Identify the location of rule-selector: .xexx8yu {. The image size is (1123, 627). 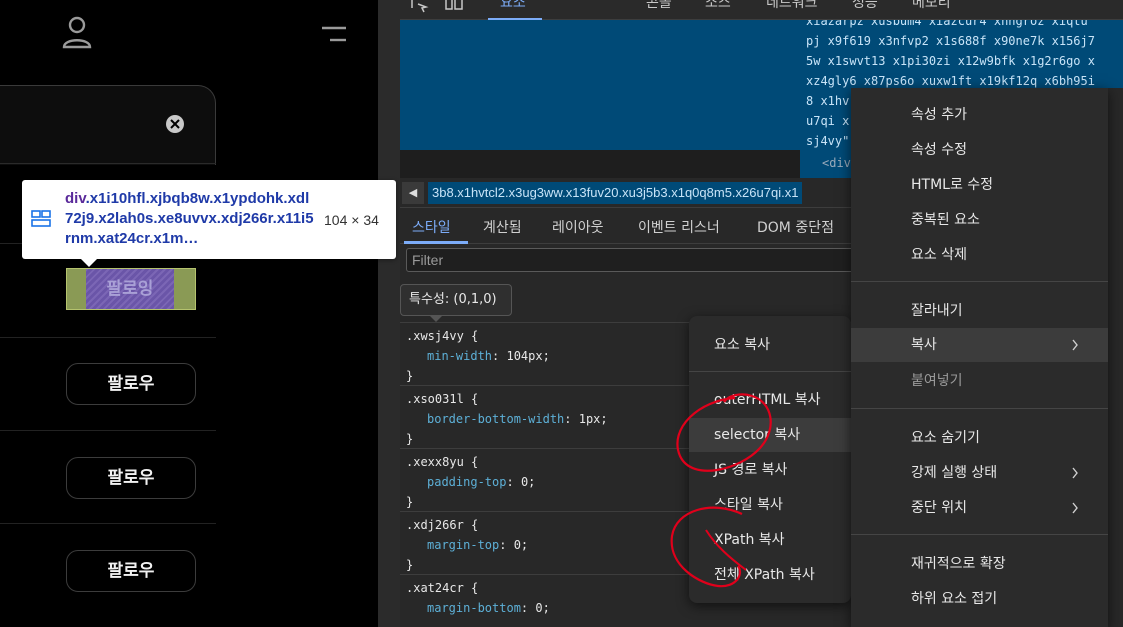
(442, 462).